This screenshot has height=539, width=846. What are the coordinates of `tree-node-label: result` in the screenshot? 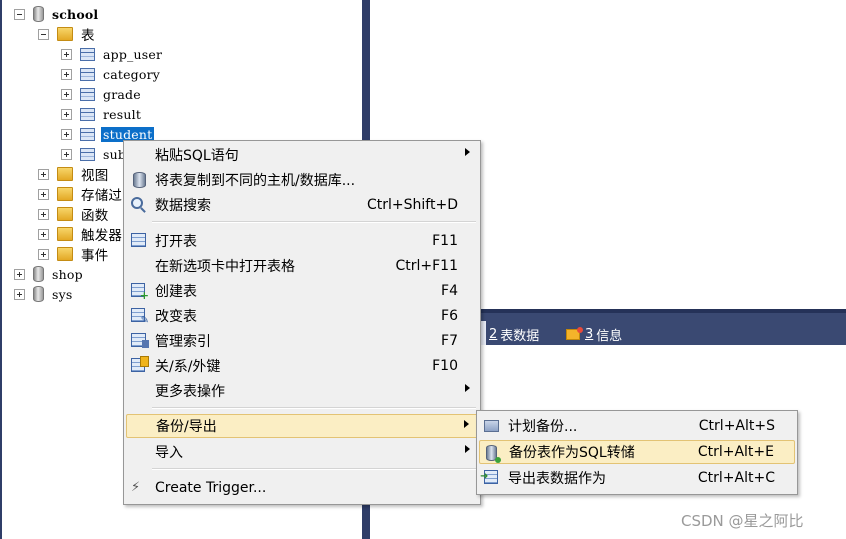 It's located at (122, 114).